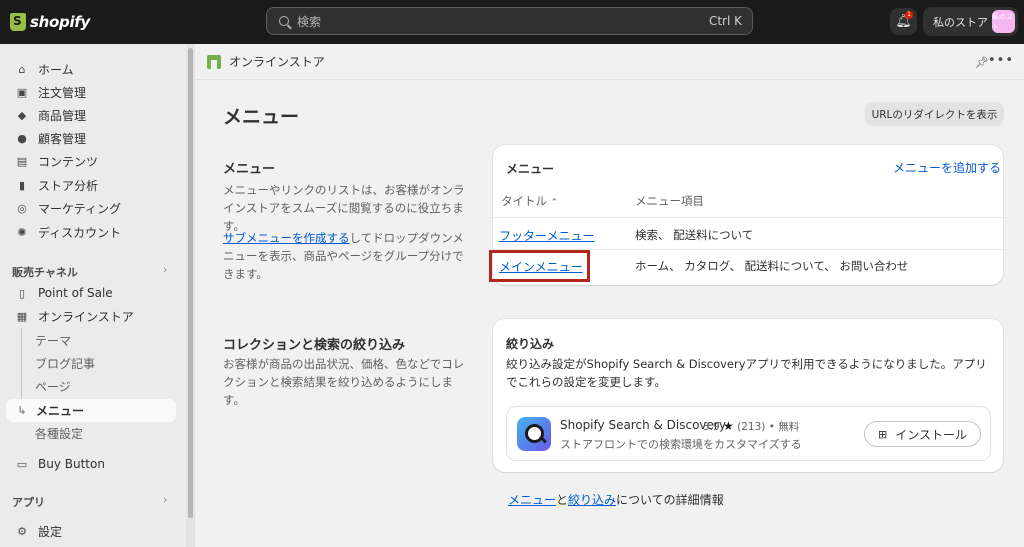 This screenshot has height=547, width=1024. I want to click on sales-channels-heading: 販売チャネル, so click(45, 272).